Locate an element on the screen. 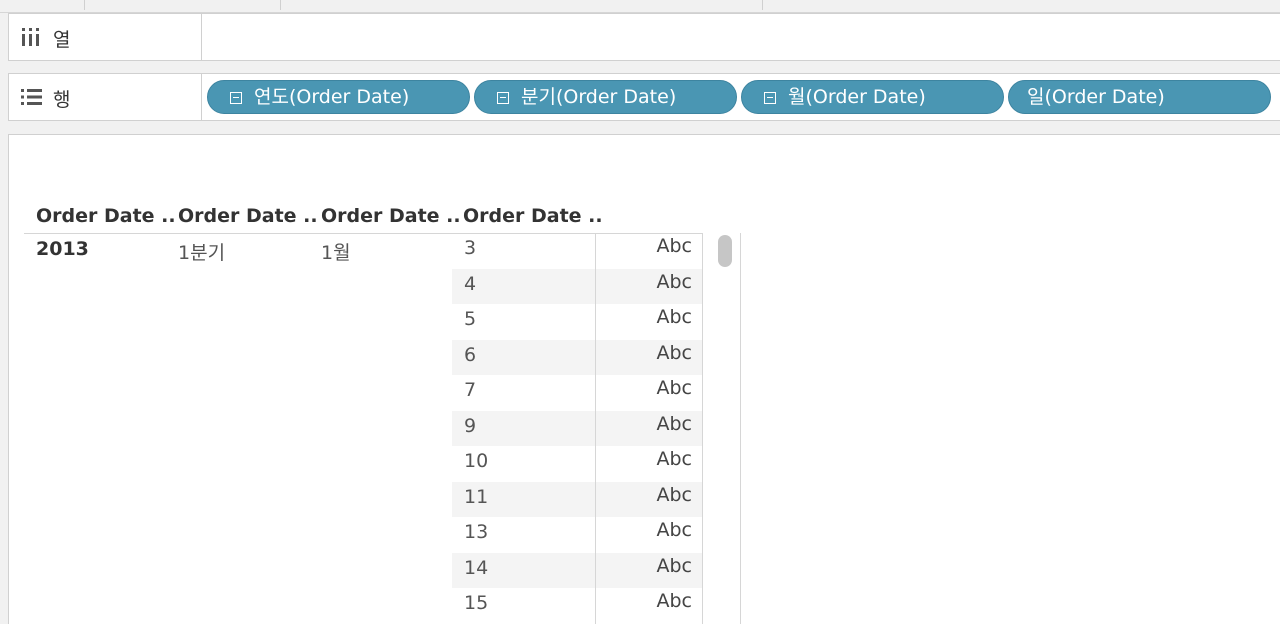 This screenshot has width=1280, height=624. column-header-quarter: Order Date .. is located at coordinates (248, 216).